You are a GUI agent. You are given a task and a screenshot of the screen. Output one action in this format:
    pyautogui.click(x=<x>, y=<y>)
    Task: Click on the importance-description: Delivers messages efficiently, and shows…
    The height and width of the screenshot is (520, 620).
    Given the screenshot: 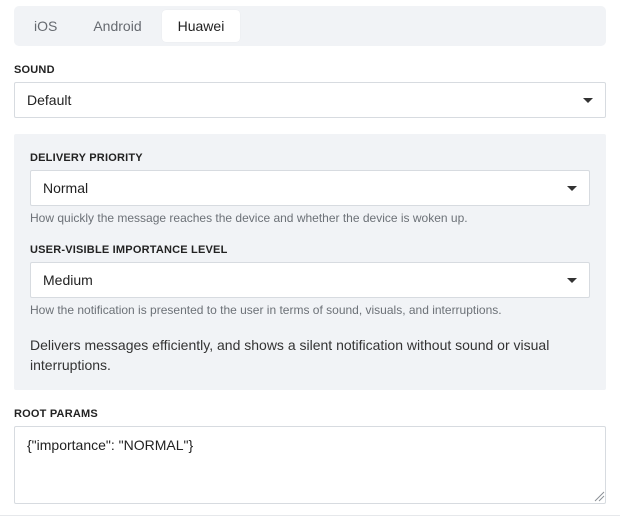 What is the action you would take?
    pyautogui.click(x=290, y=355)
    